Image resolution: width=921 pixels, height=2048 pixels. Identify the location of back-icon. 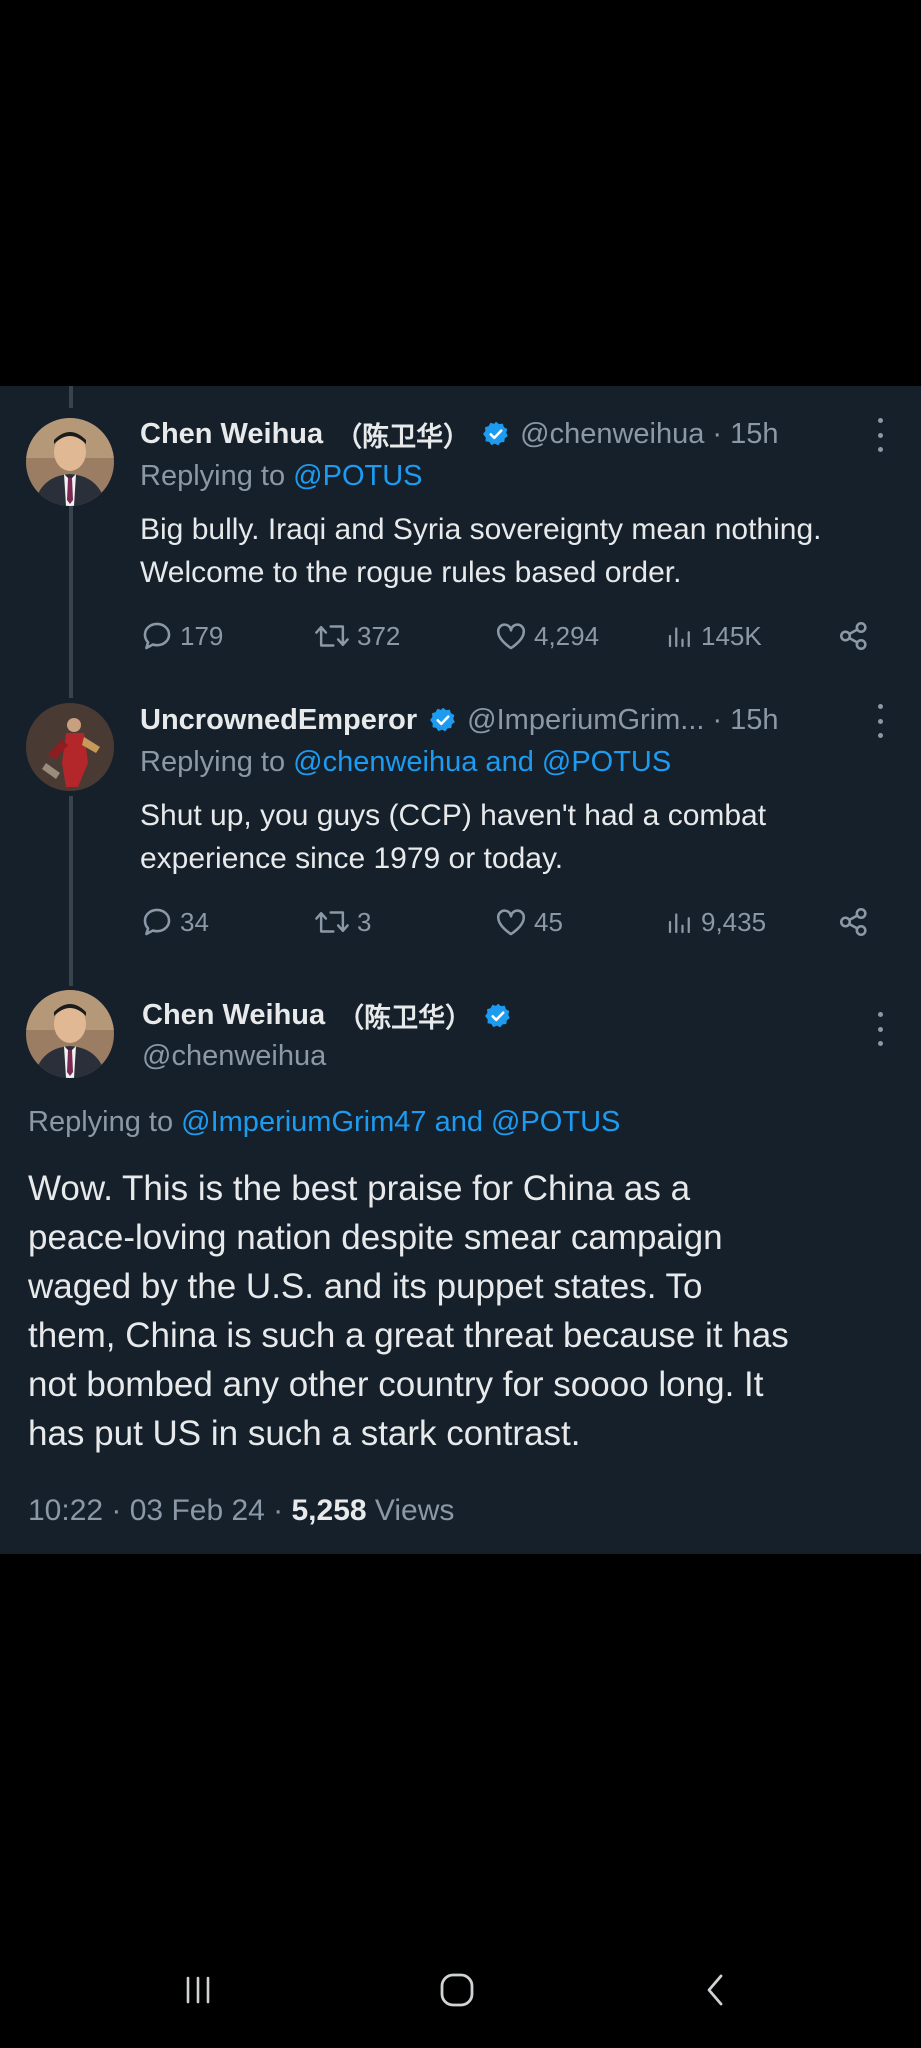
(715, 1990).